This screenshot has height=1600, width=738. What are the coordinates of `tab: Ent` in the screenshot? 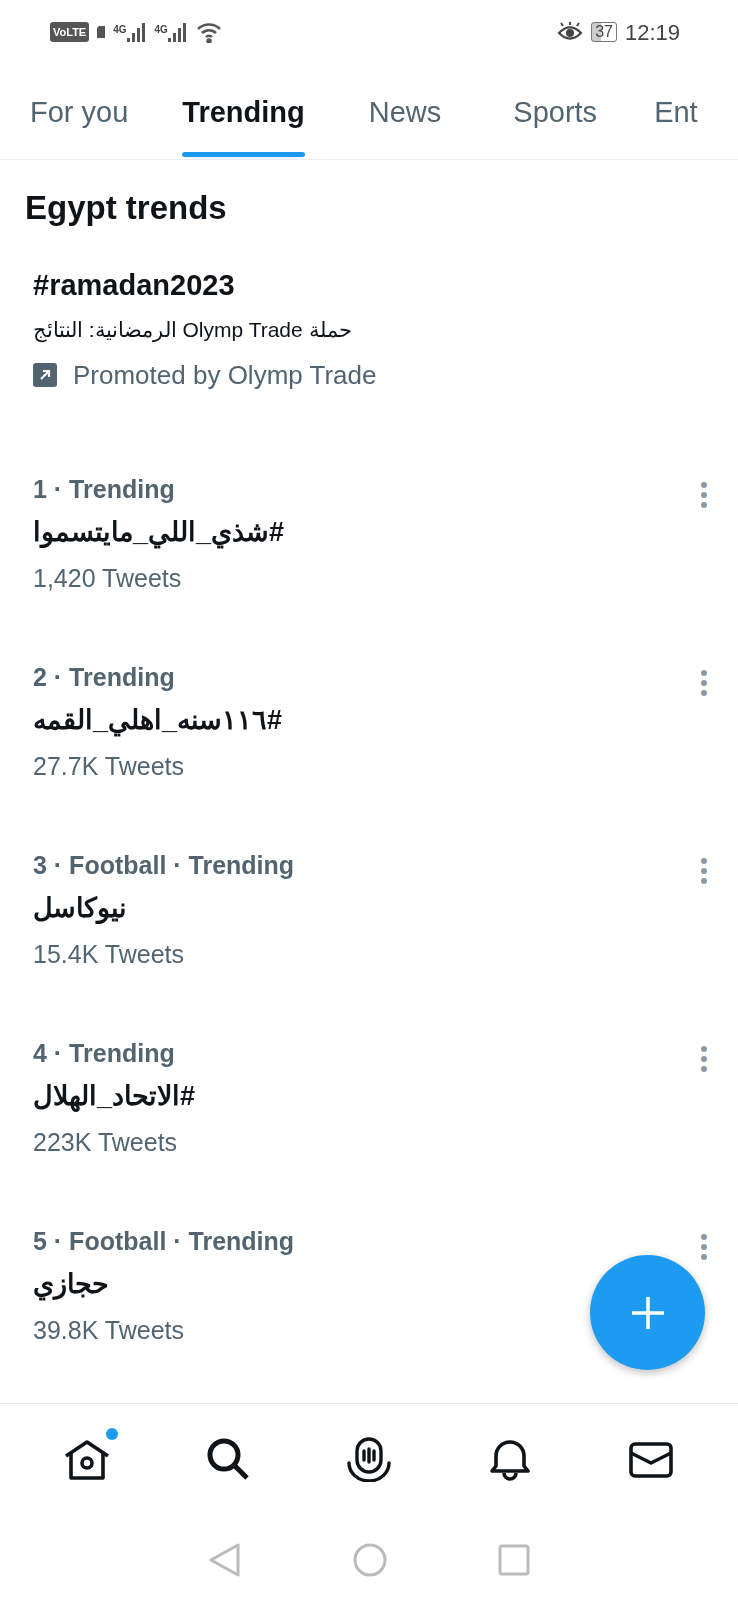 It's located at (676, 111).